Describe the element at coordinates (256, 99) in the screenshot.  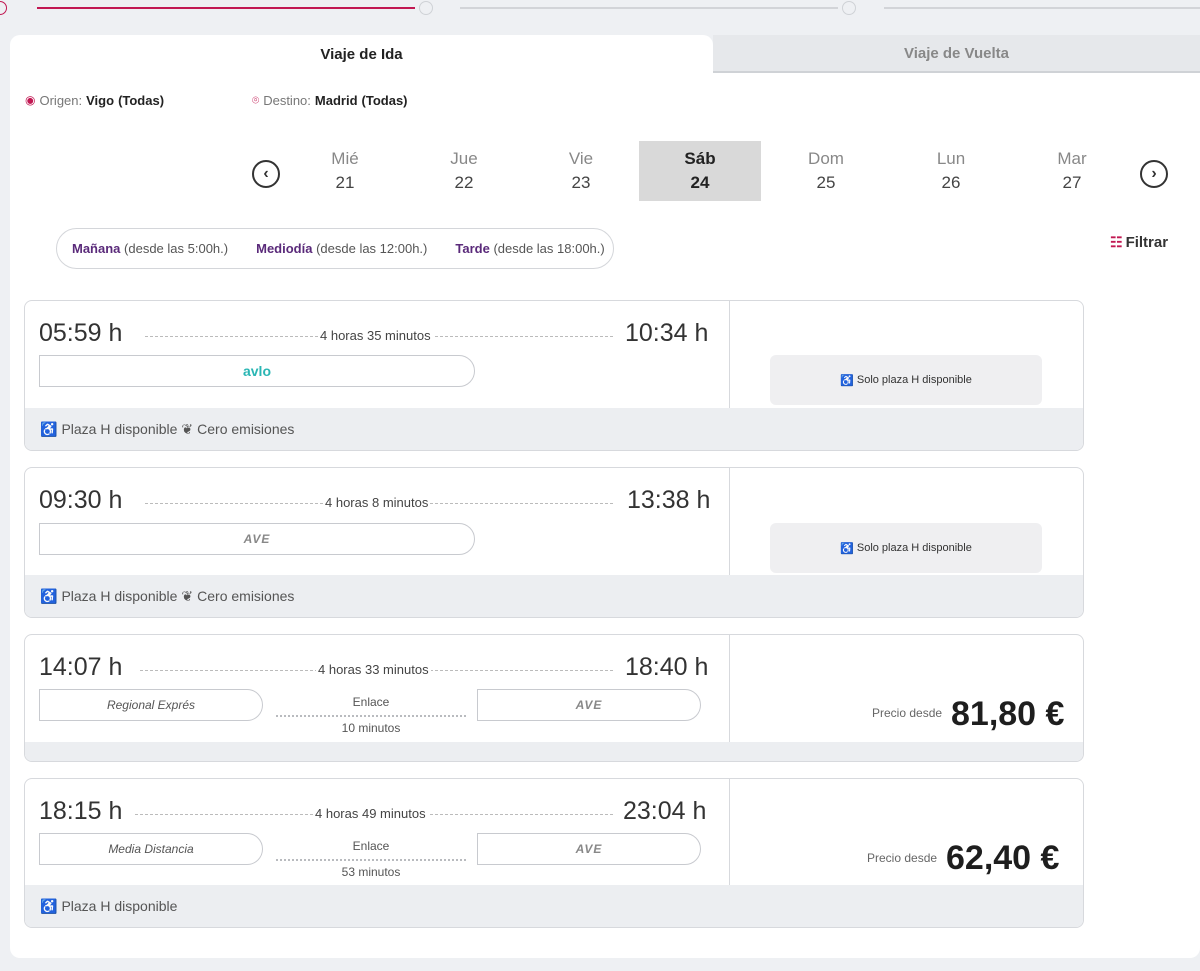
I see `location-pin-icon: ⌾` at that location.